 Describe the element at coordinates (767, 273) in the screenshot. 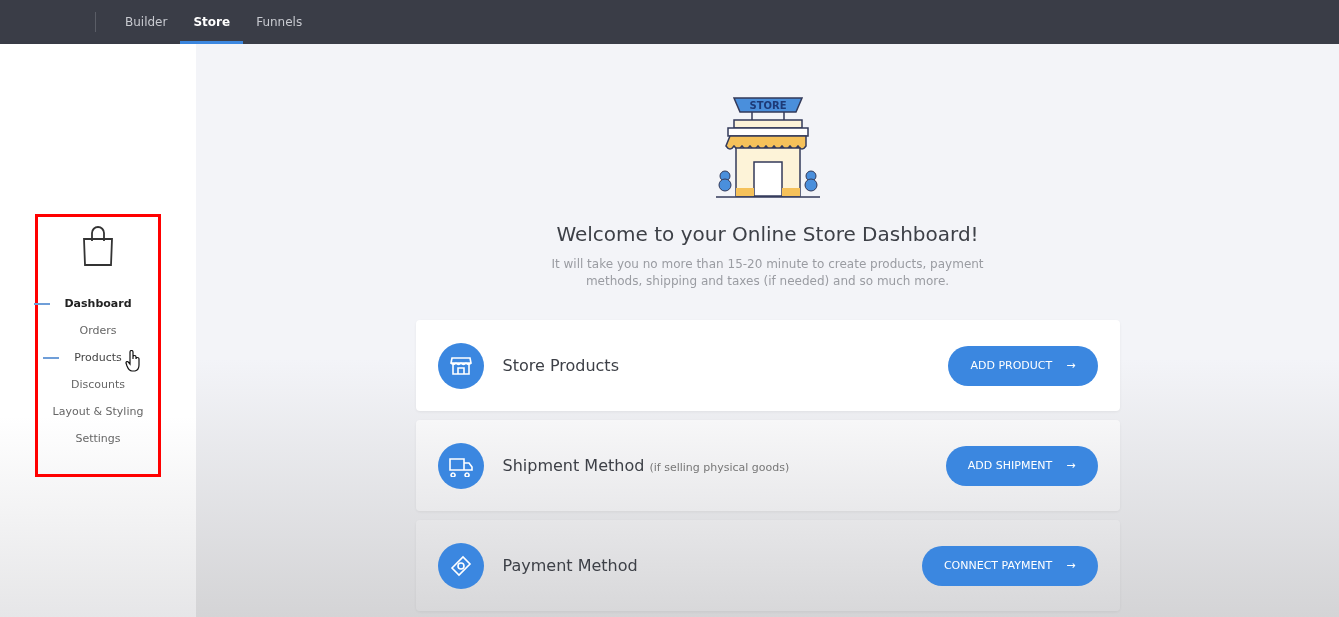

I see `welcome-subtitle: It will take you no more than 15-20 minute to create products, payment methods, shipping and taxes (if needed) and so much more.` at that location.